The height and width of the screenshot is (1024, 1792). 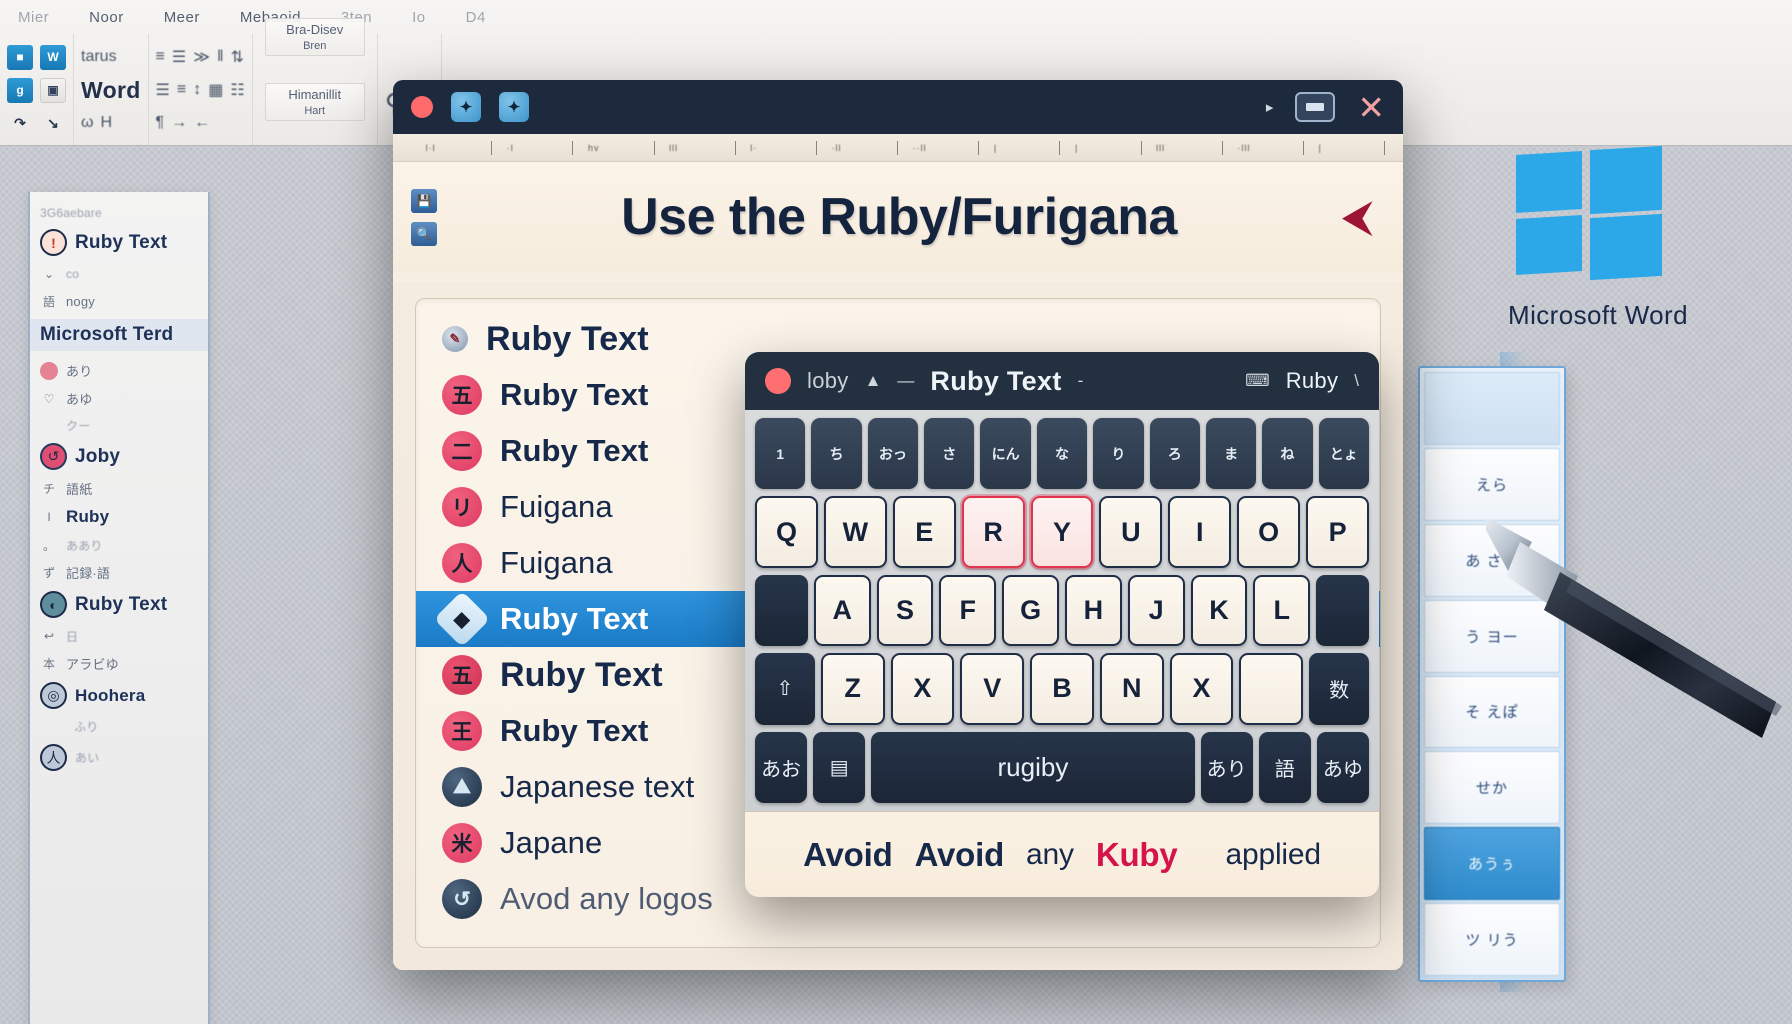 I want to click on key-l: L, so click(x=1282, y=610).